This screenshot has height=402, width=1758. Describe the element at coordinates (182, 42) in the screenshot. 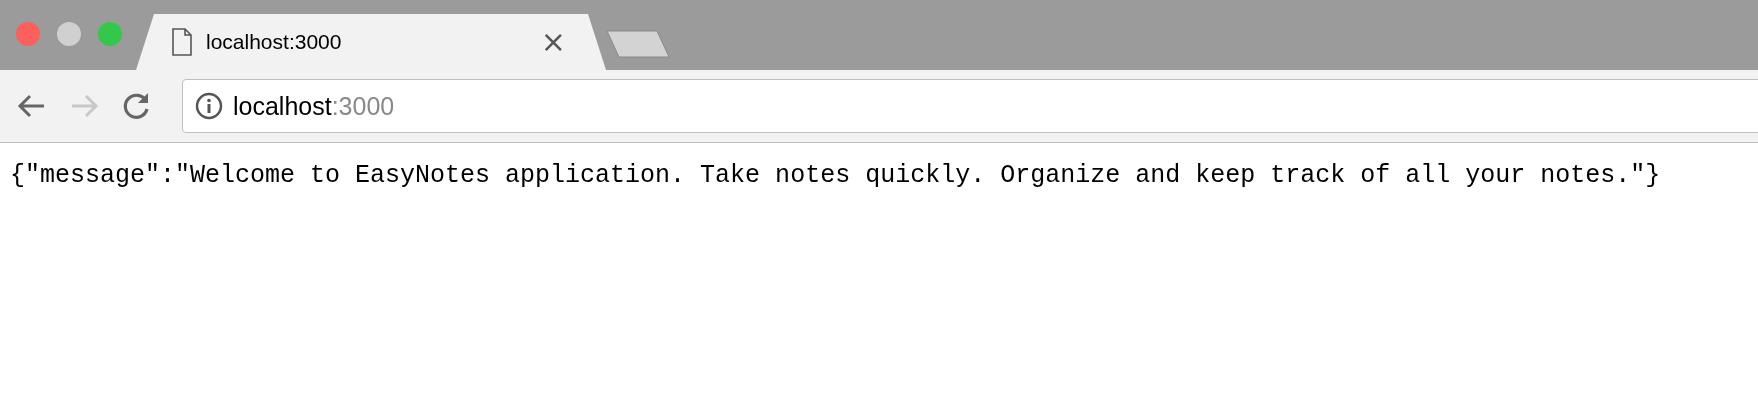

I see `document-icon` at that location.